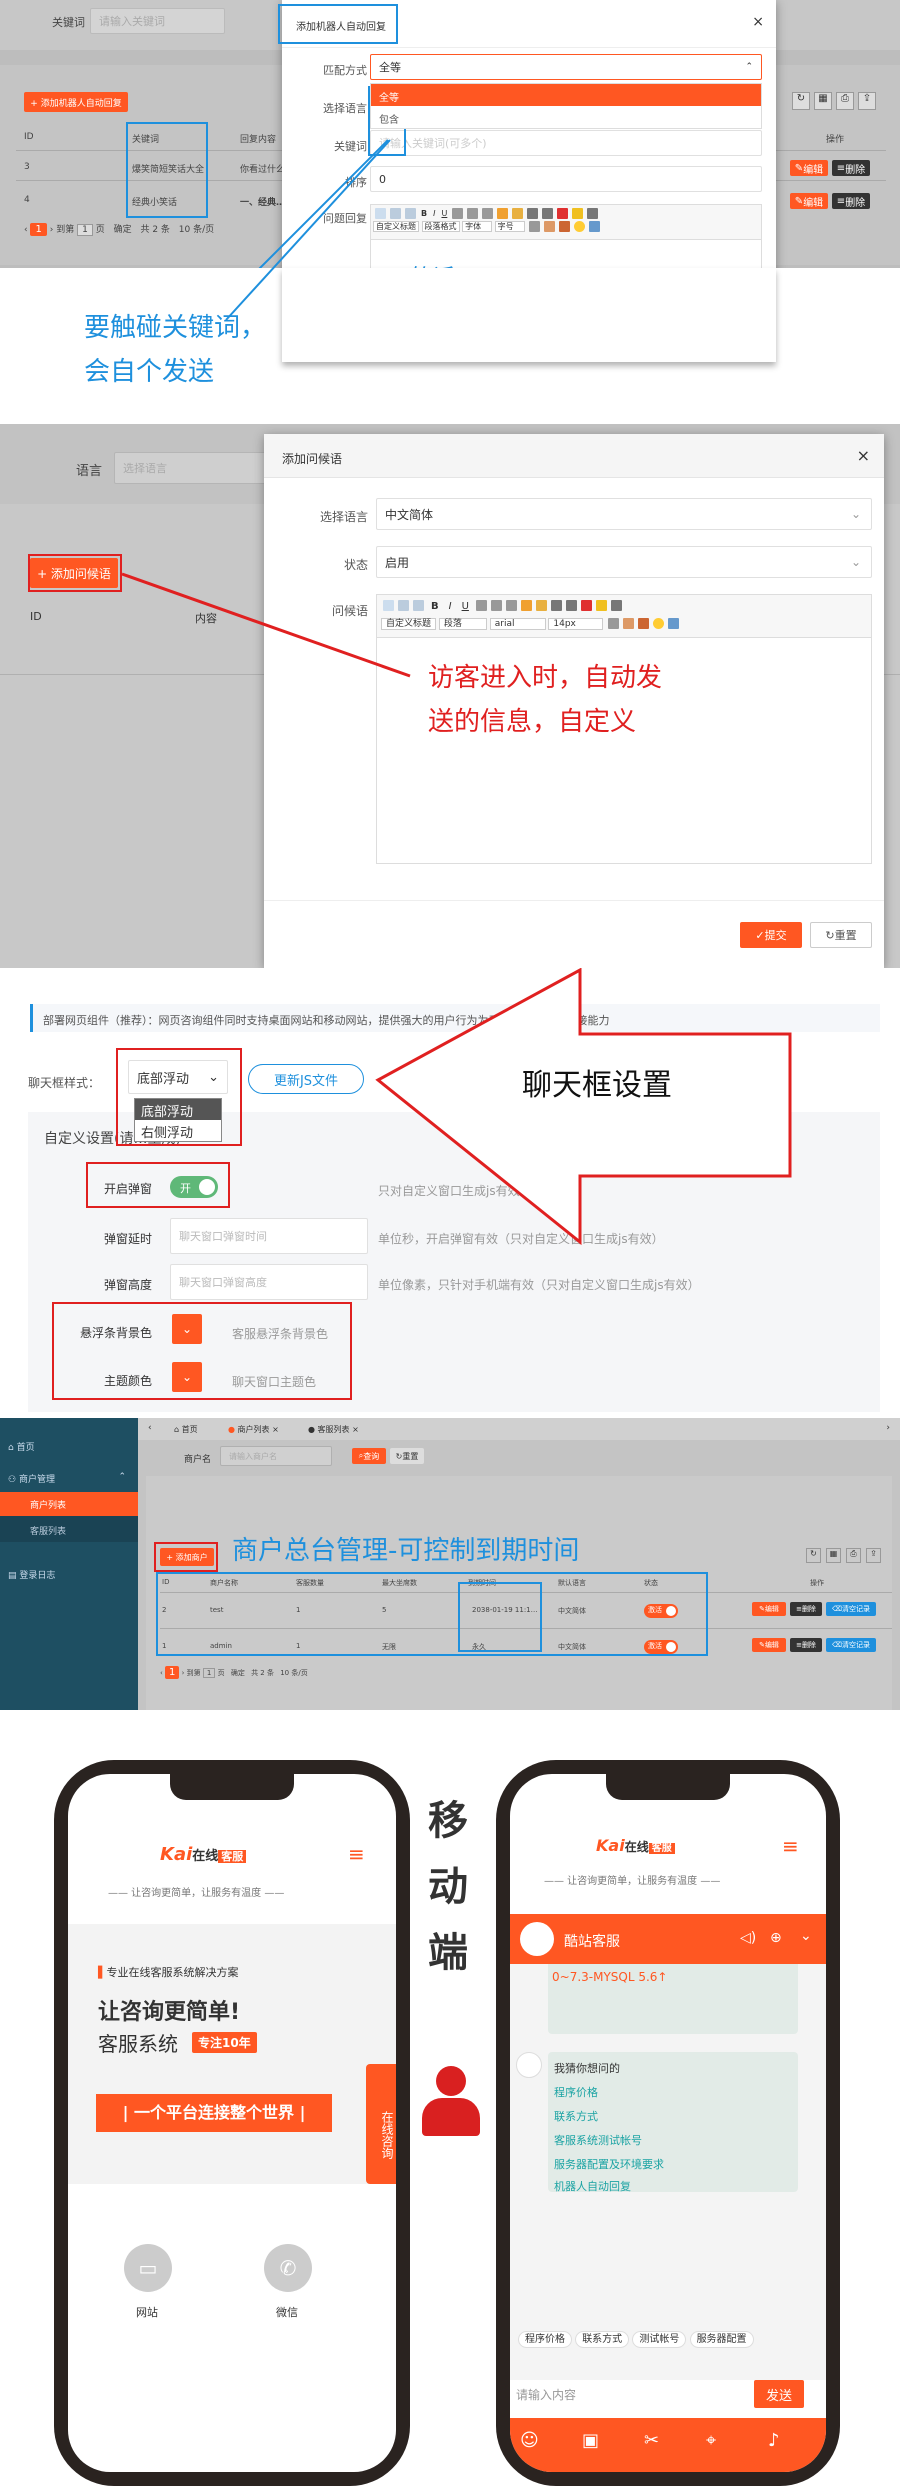 The image size is (900, 2487). What do you see at coordinates (138, 2044) in the screenshot?
I see `banner-line2: 客服系统` at bounding box center [138, 2044].